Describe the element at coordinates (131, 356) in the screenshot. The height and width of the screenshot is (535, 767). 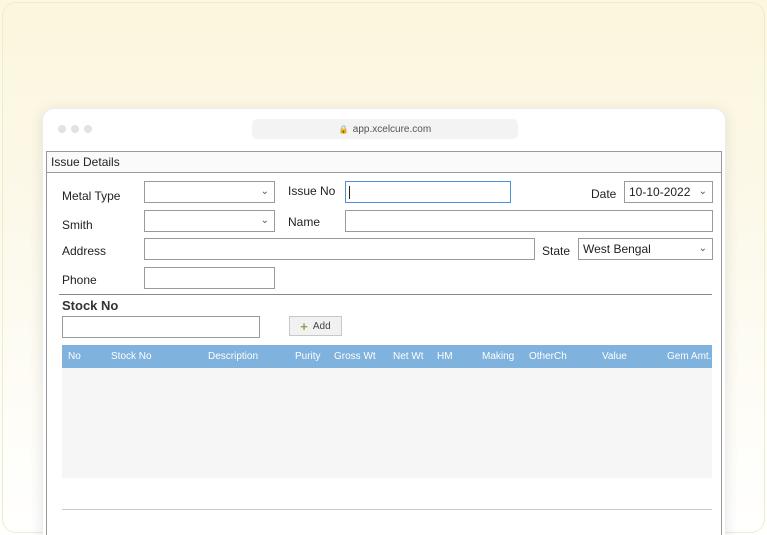
I see `column-header-stock-no: Stock No` at that location.